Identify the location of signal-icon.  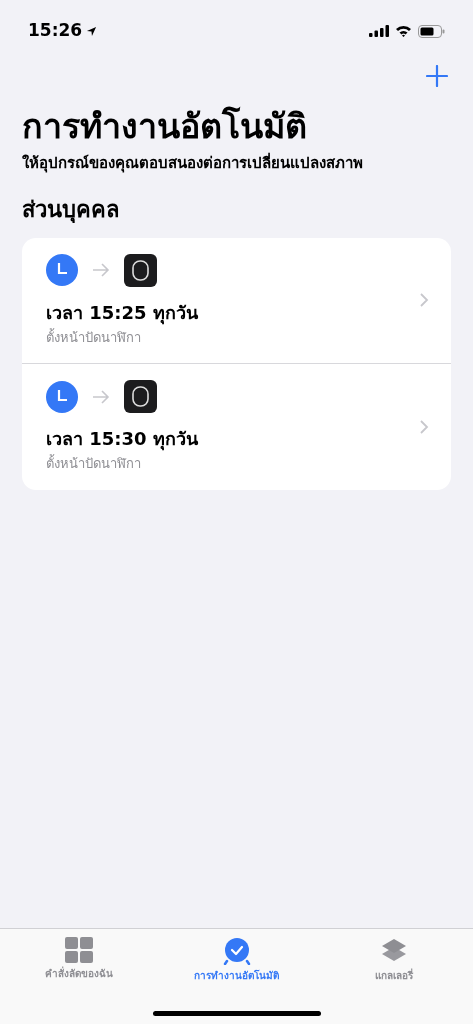
(379, 31).